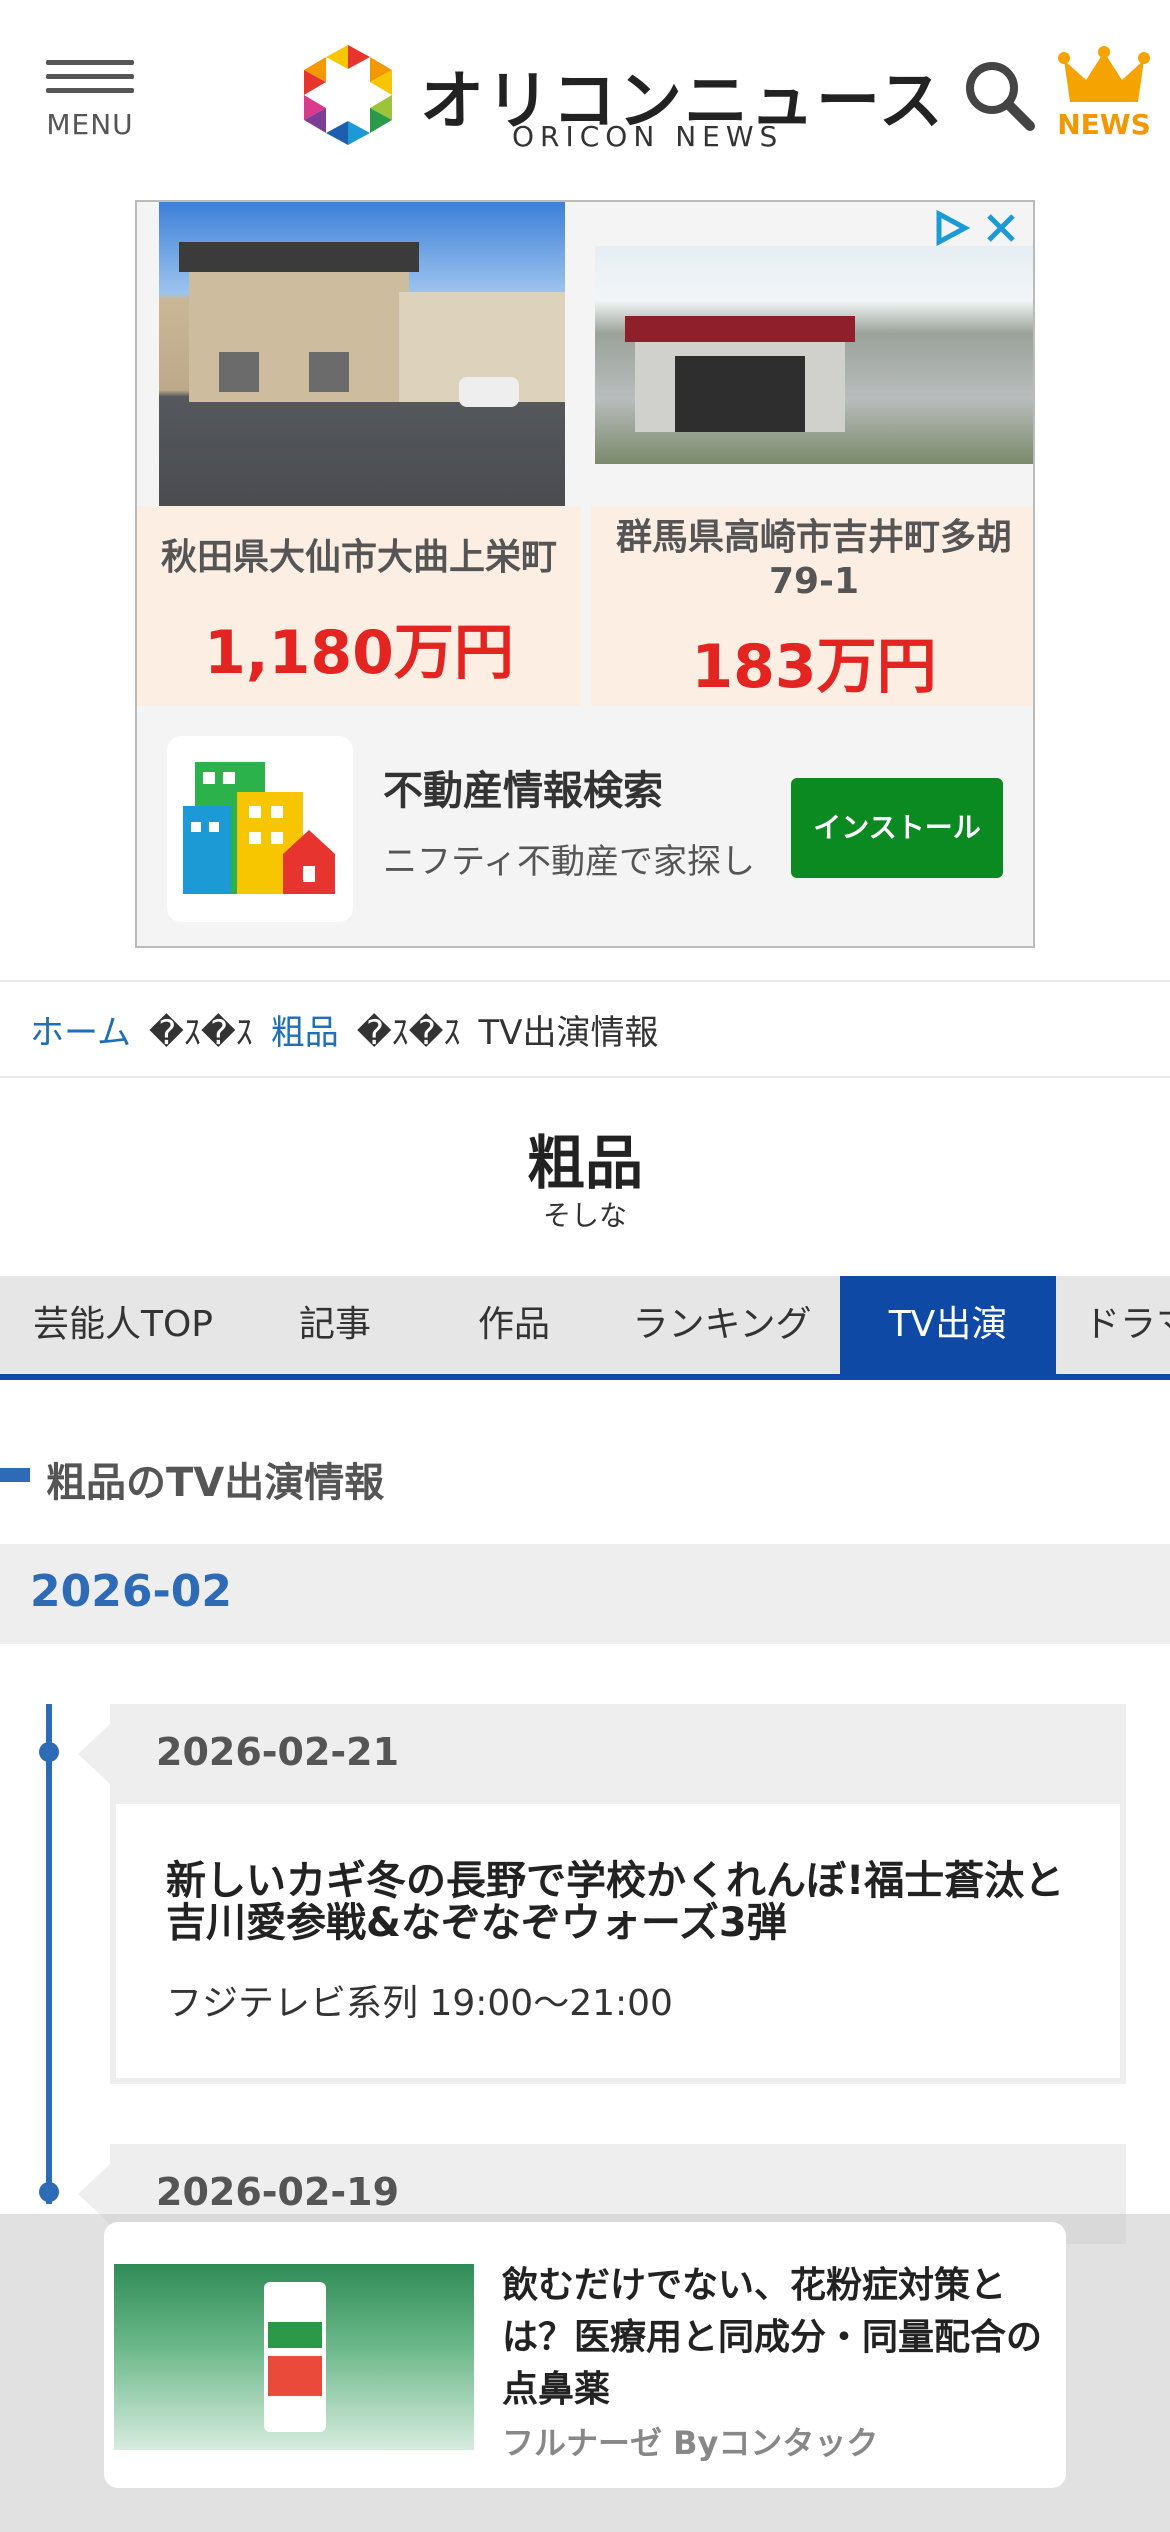  I want to click on garage-roof, so click(740, 329).